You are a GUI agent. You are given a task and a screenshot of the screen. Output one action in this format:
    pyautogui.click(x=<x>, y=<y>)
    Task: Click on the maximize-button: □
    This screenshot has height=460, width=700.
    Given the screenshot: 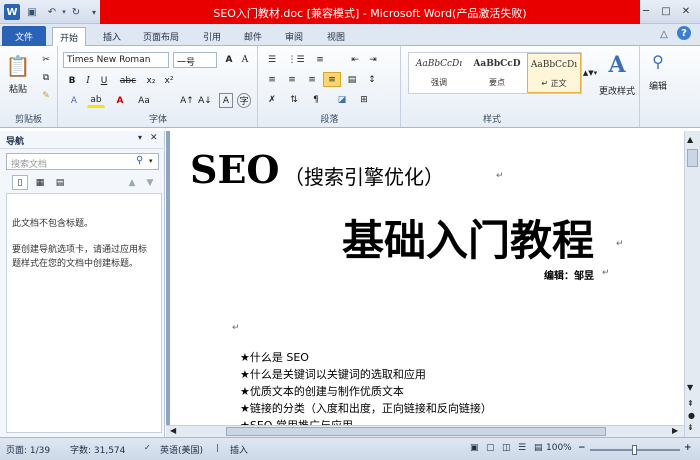 What is the action you would take?
    pyautogui.click(x=666, y=11)
    